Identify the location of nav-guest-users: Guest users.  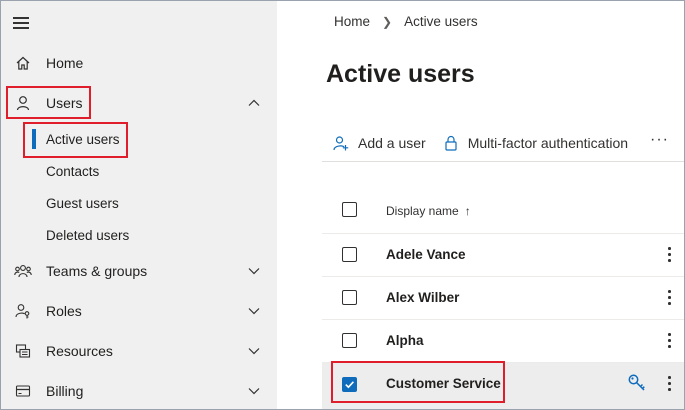
(139, 203).